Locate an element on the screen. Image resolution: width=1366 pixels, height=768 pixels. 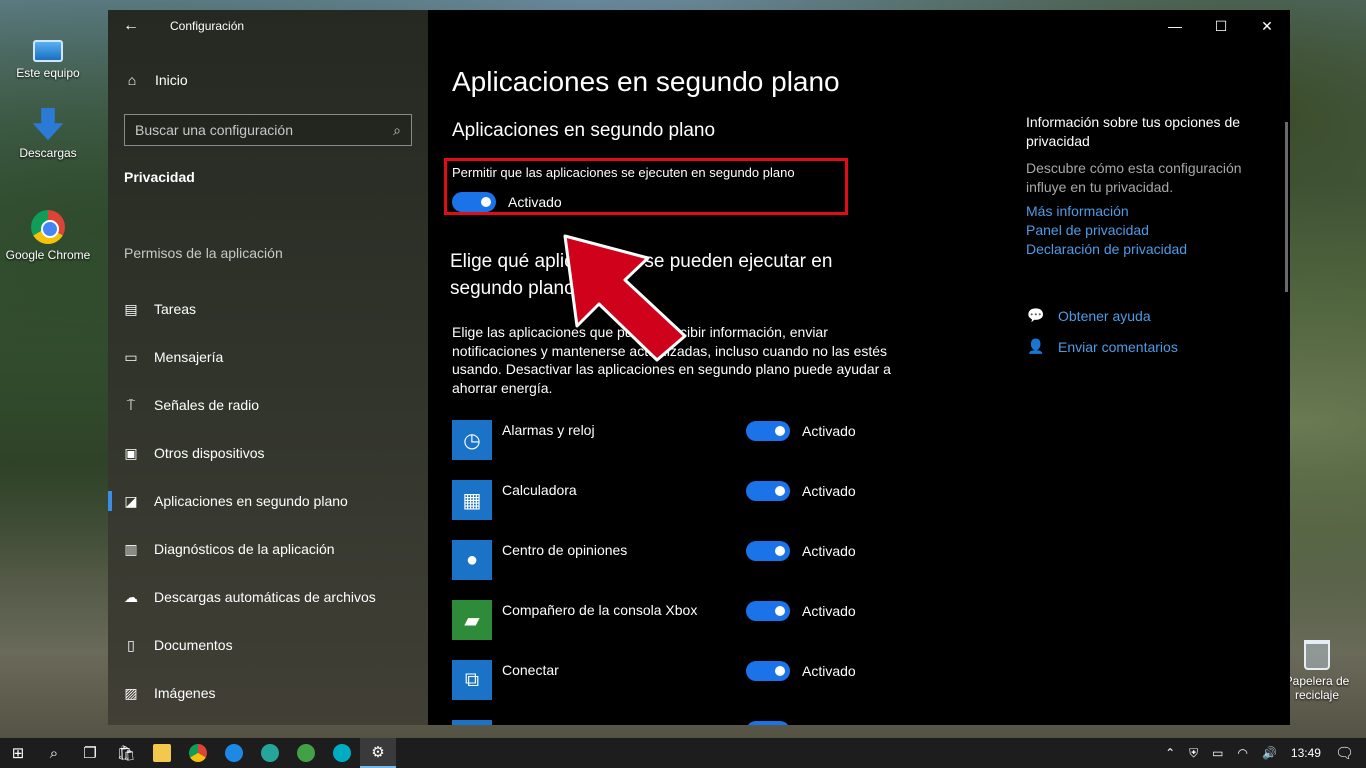
app-name: Calculadora is located at coordinates (539, 490).